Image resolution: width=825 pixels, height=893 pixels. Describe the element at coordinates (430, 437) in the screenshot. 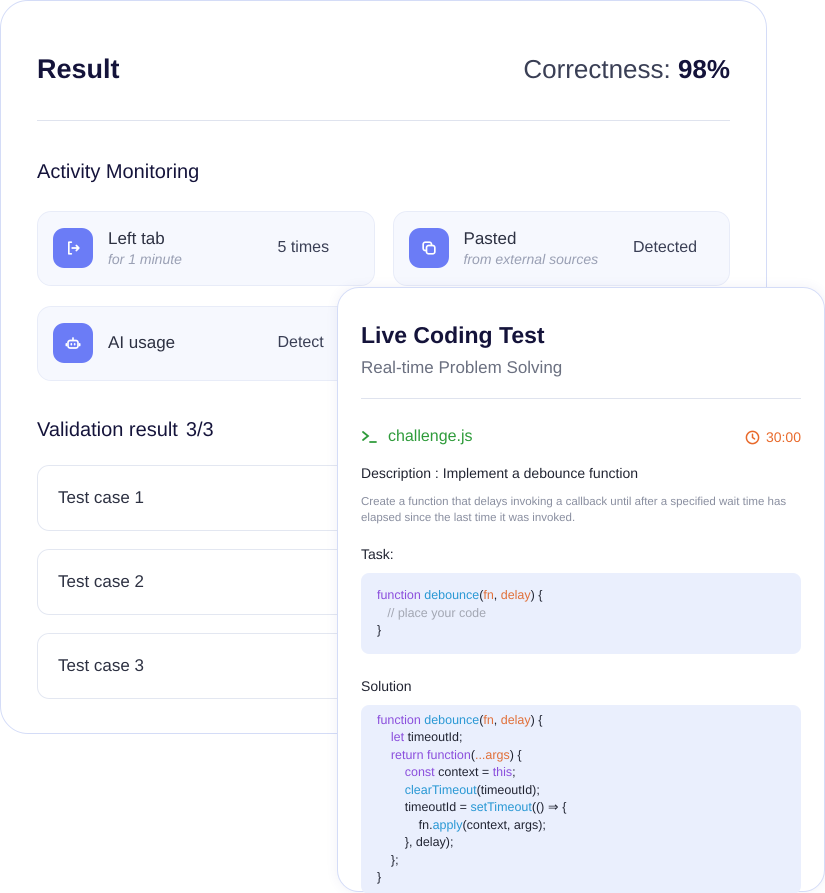

I see `file-name: challenge.js` at that location.